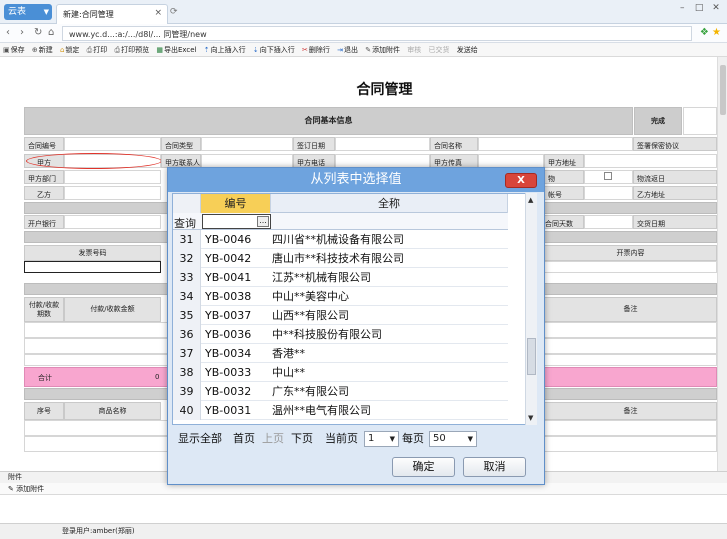 This screenshot has height=539, width=727. Describe the element at coordinates (531, 356) in the screenshot. I see `grid-scroll-thumb` at that location.